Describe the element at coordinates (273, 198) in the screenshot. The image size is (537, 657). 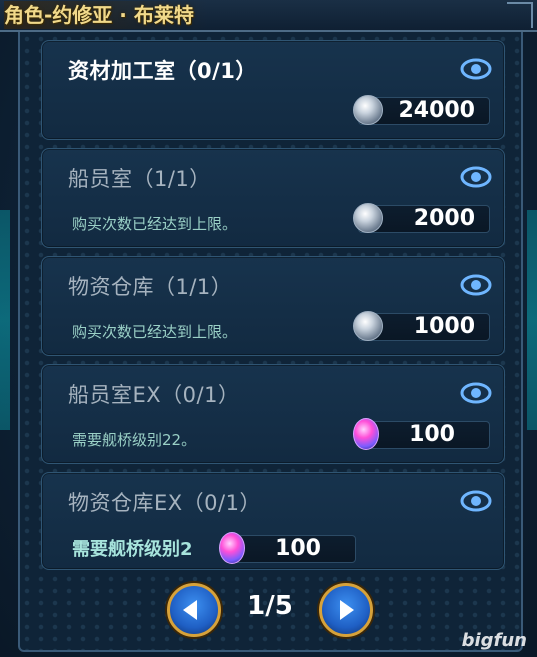
I see `shop-item-card: 船员室（1/1） 购买次数已经达到上限。 2000` at that location.